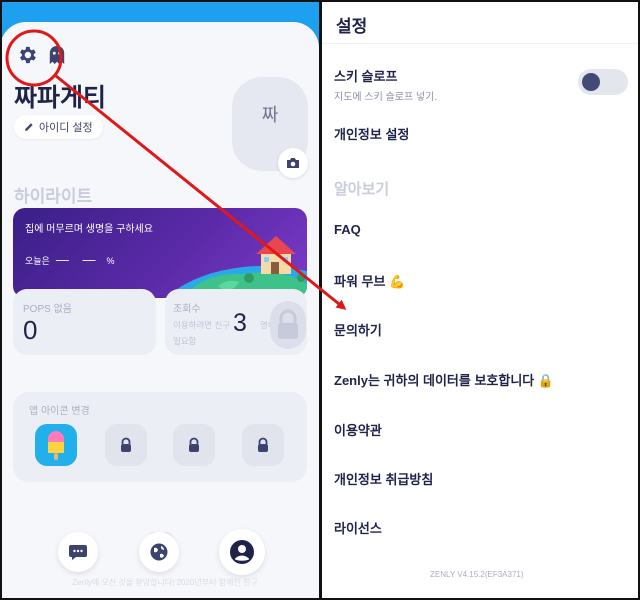 This screenshot has height=600, width=640. Describe the element at coordinates (47, 309) in the screenshot. I see `pops-label: POPS 없음` at that location.